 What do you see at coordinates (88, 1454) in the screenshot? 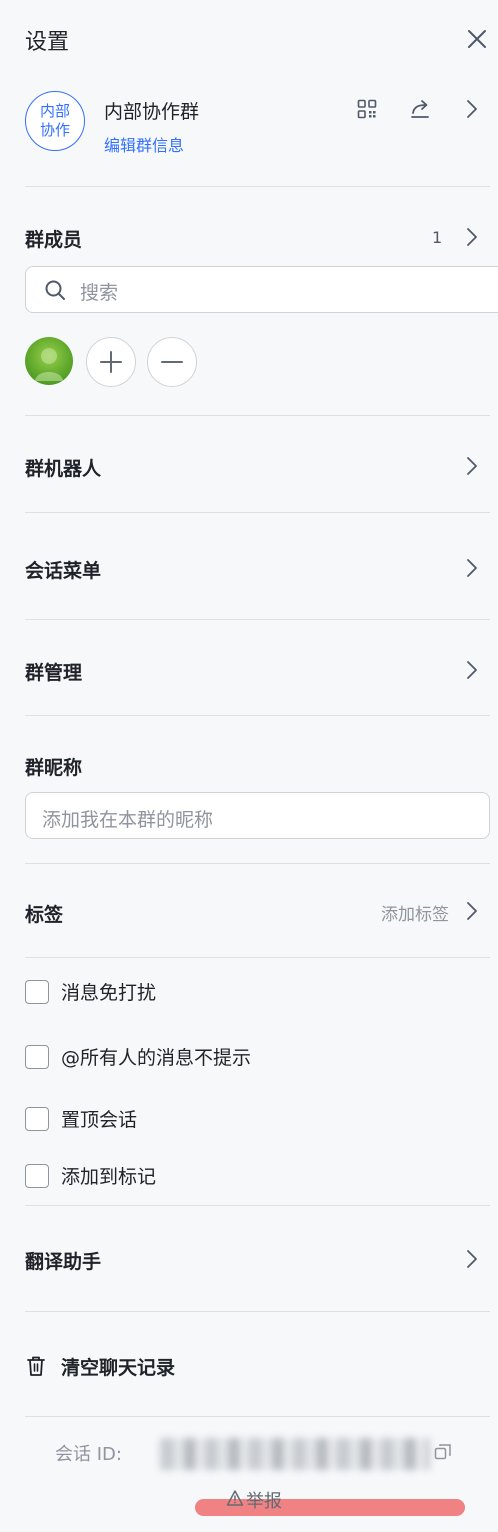
I see `session-id-label: 会话 ID:` at bounding box center [88, 1454].